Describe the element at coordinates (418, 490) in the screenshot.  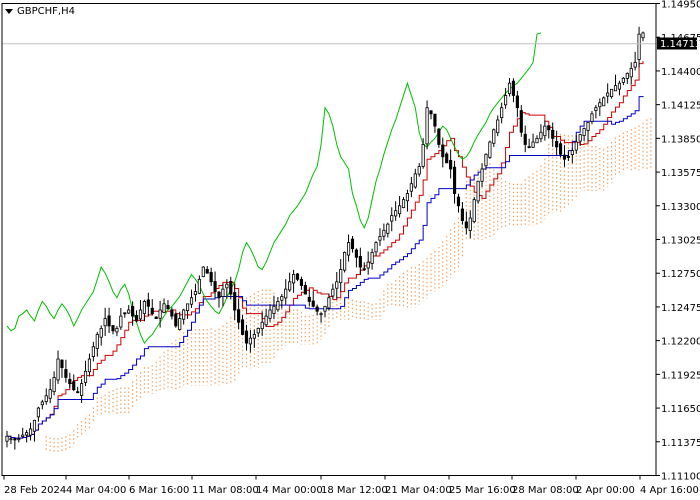
I see `x-tick-label: 21 Mar 04:00` at that location.